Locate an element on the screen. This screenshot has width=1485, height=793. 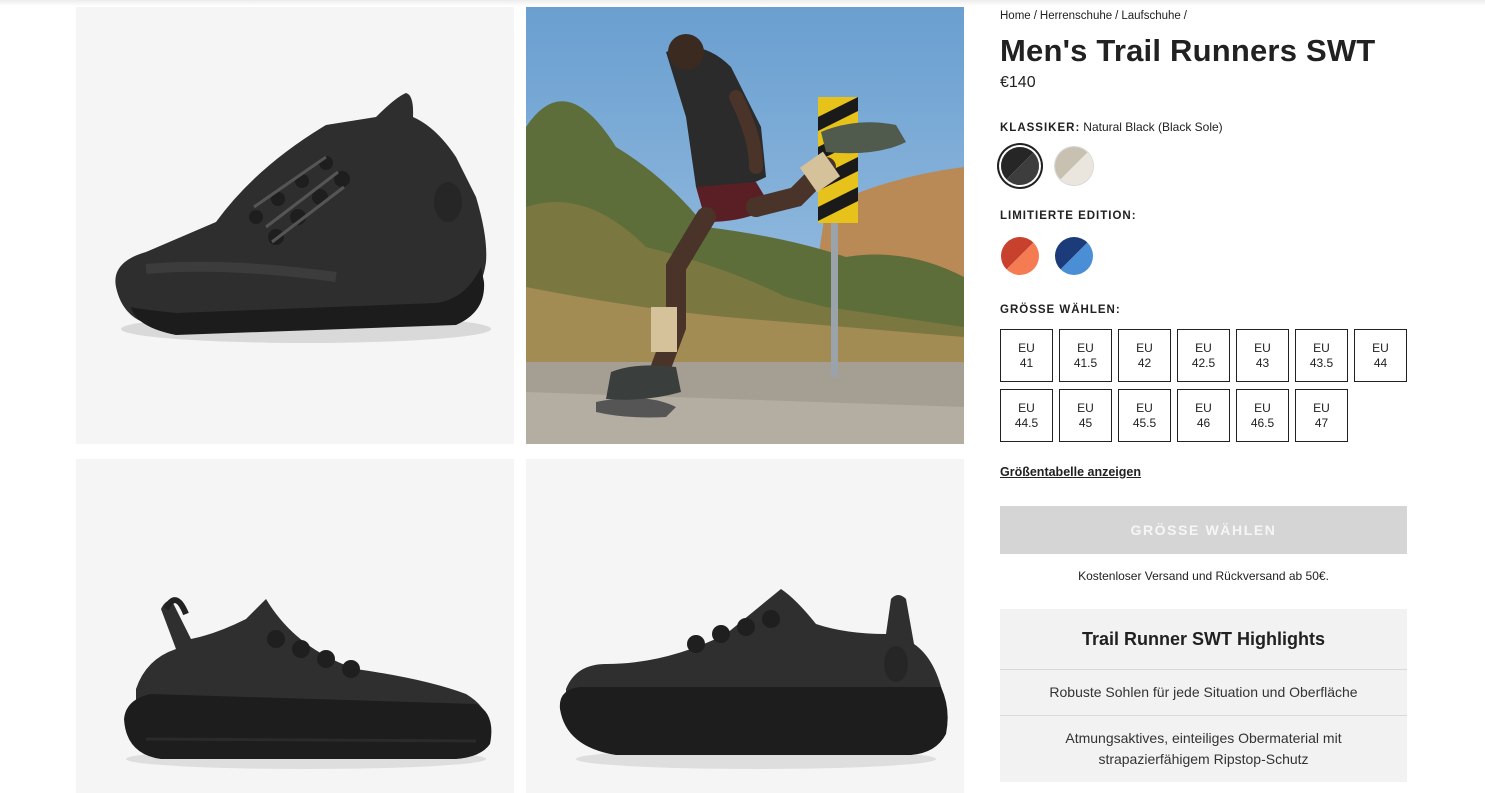
size-value: 47 is located at coordinates (1321, 422).